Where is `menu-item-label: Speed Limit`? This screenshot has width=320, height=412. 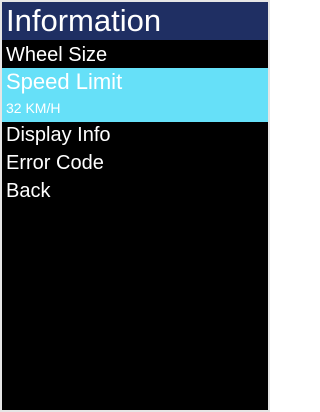
menu-item-label: Speed Limit is located at coordinates (64, 81).